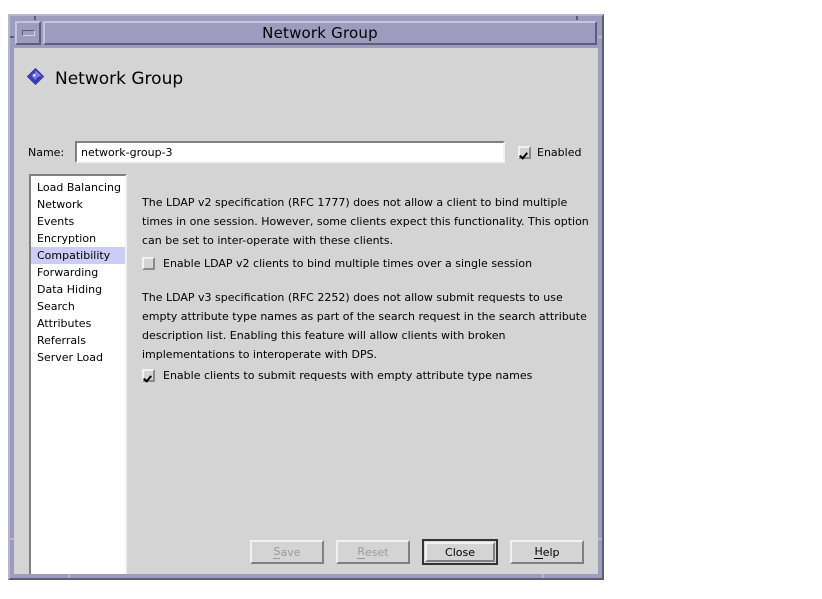 The height and width of the screenshot is (599, 822). Describe the element at coordinates (78, 357) in the screenshot. I see `category-item-server-load: Server Load` at that location.